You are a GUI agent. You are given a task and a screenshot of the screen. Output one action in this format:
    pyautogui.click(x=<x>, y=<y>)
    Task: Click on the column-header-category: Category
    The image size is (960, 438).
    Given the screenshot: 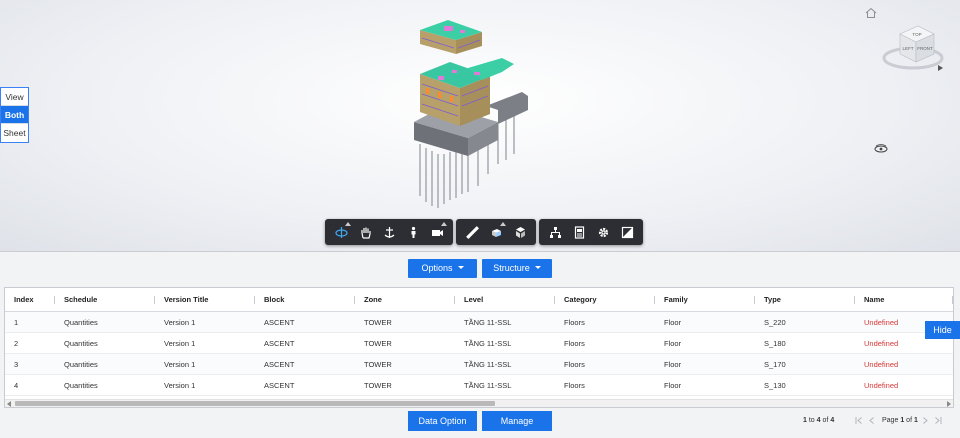 What is the action you would take?
    pyautogui.click(x=605, y=299)
    